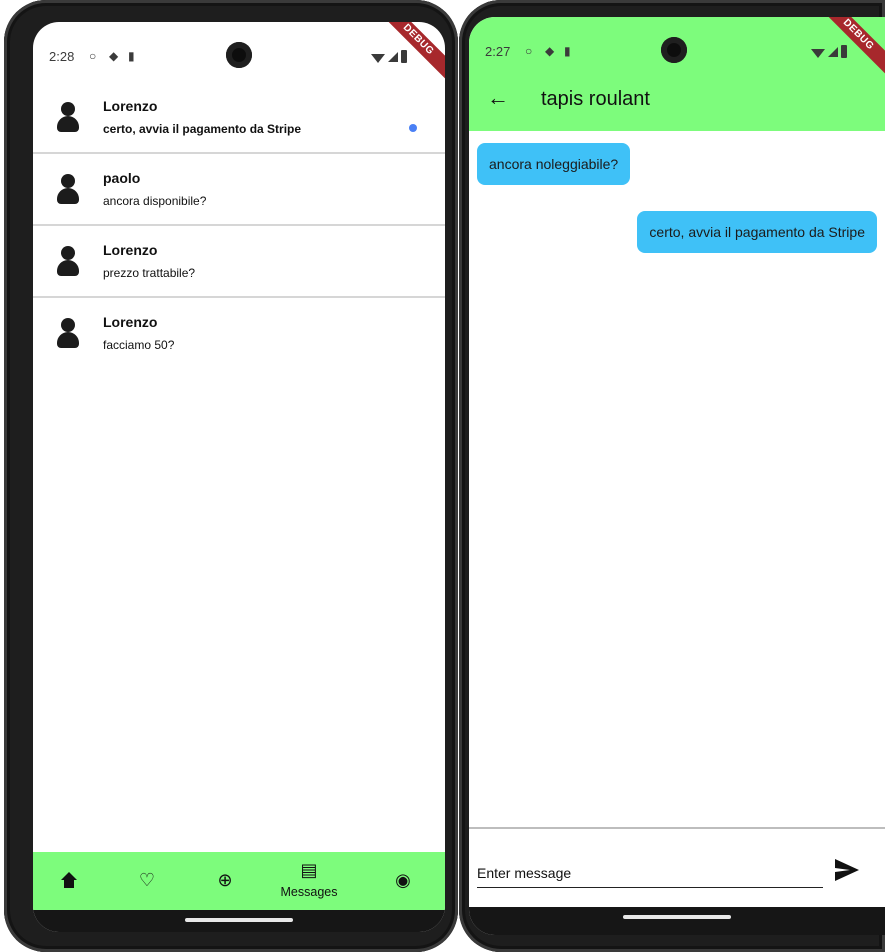 This screenshot has height=952, width=885. Describe the element at coordinates (757, 232) in the screenshot. I see `message-bubble-sent: certo, avvia il pagamento da Stripe` at that location.